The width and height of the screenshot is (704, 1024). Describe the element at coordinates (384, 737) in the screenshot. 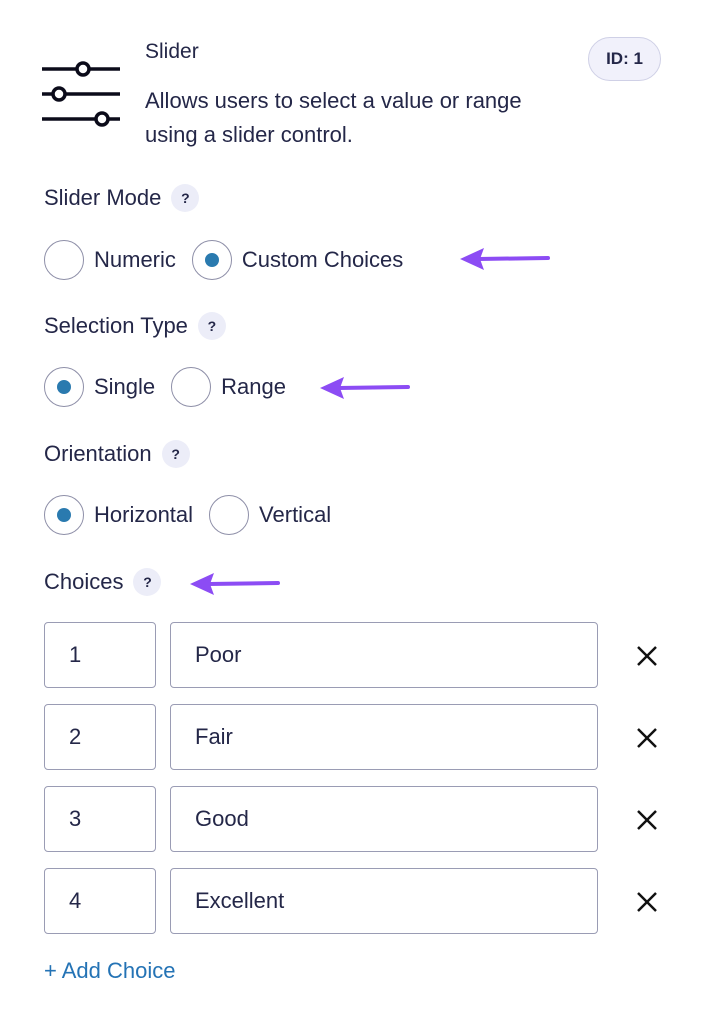

I see `choice-label-input: Fair` at that location.